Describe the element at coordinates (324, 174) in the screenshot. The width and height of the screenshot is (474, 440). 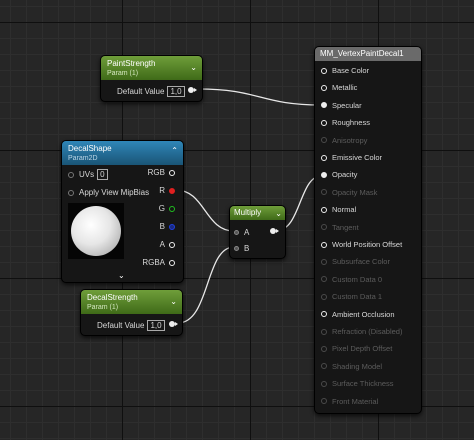
I see `material-input-opacity-pin` at that location.